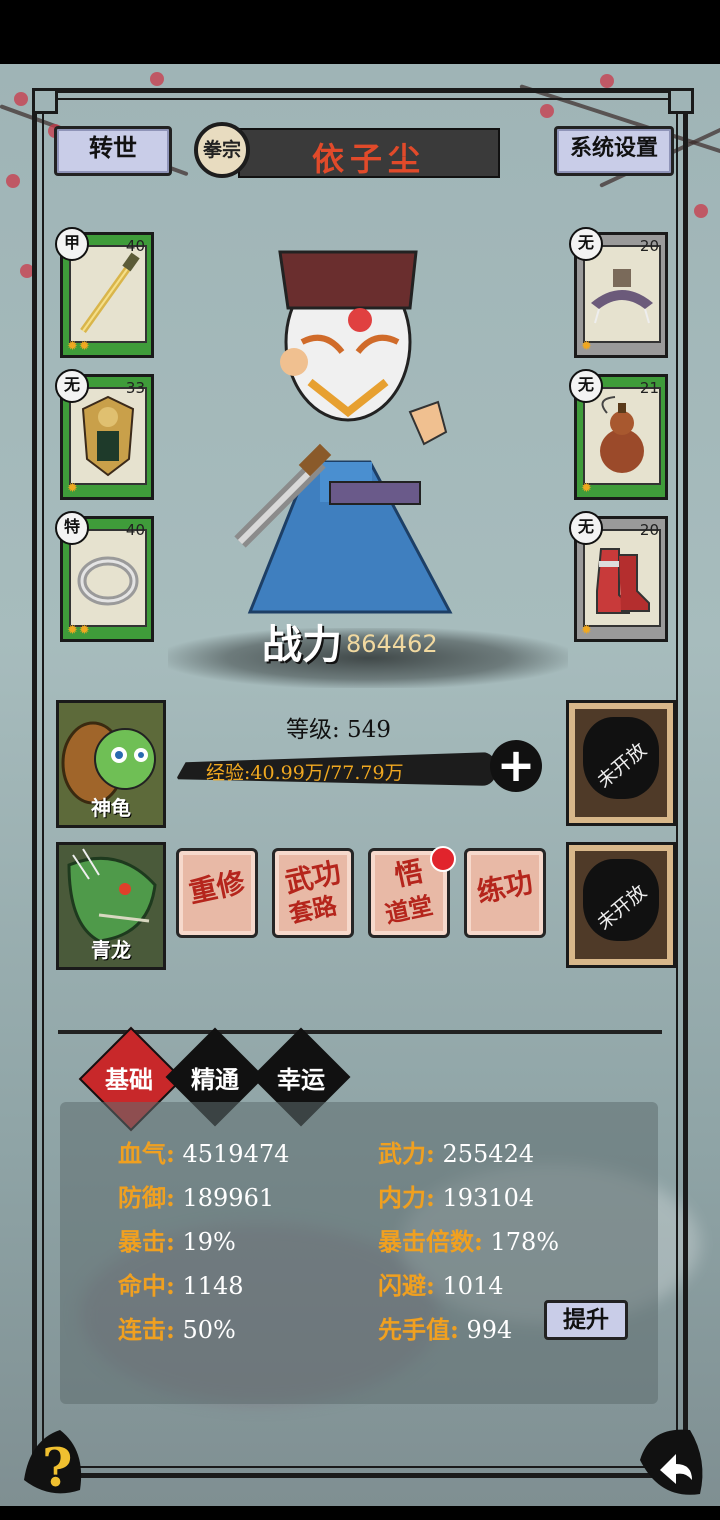  I want to click on stat-hp: 血气: 4519474, so click(204, 1153).